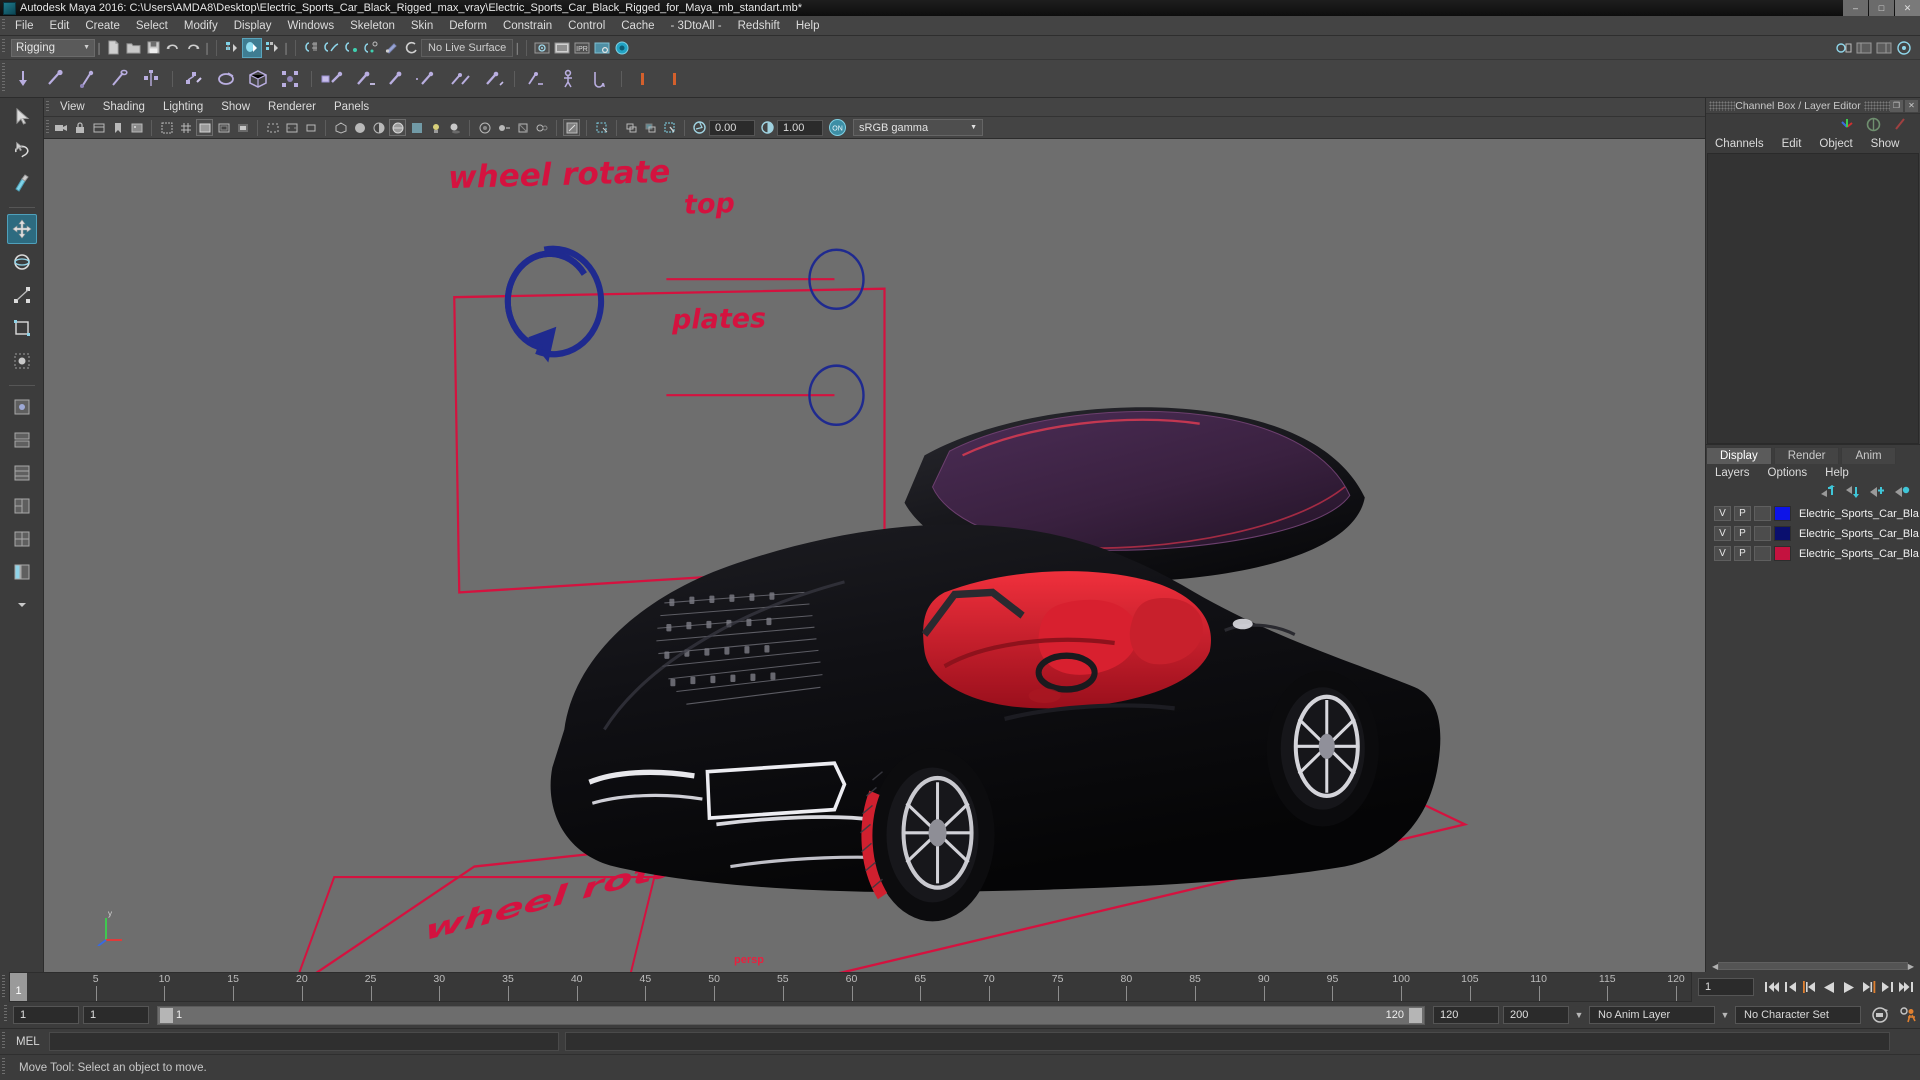  I want to click on script-language-label: MEL, so click(28, 1042).